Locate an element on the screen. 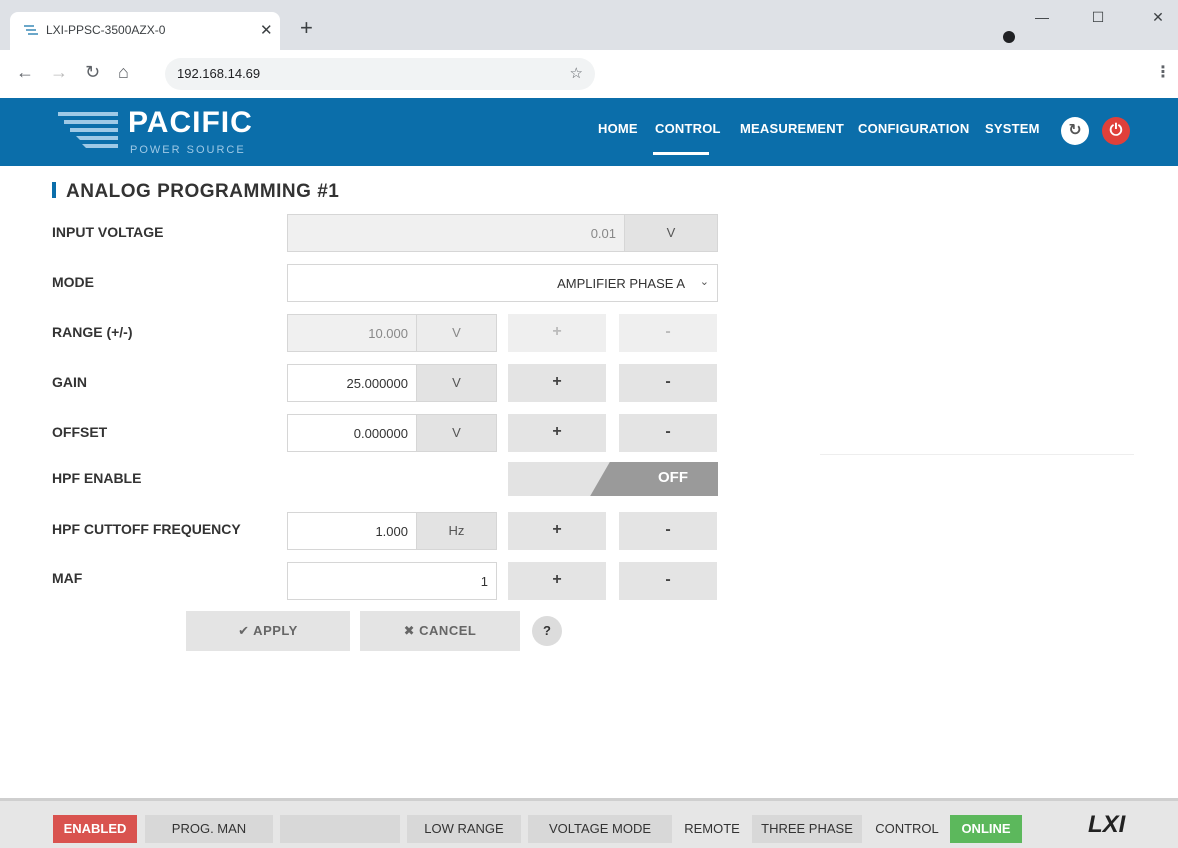 The height and width of the screenshot is (848, 1178). input-voltage-field: 0.01 is located at coordinates (456, 233).